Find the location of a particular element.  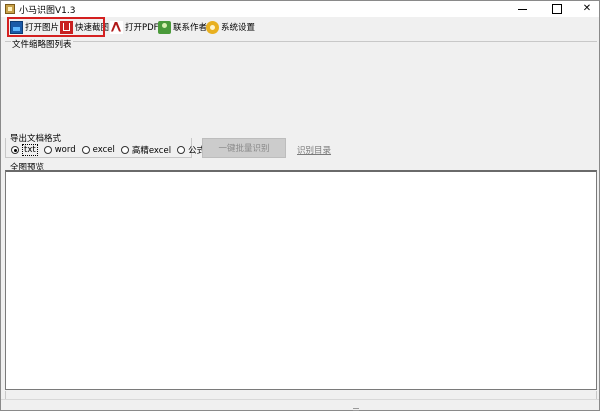

open-pdf-button: 打开PDF is located at coordinates (134, 27).